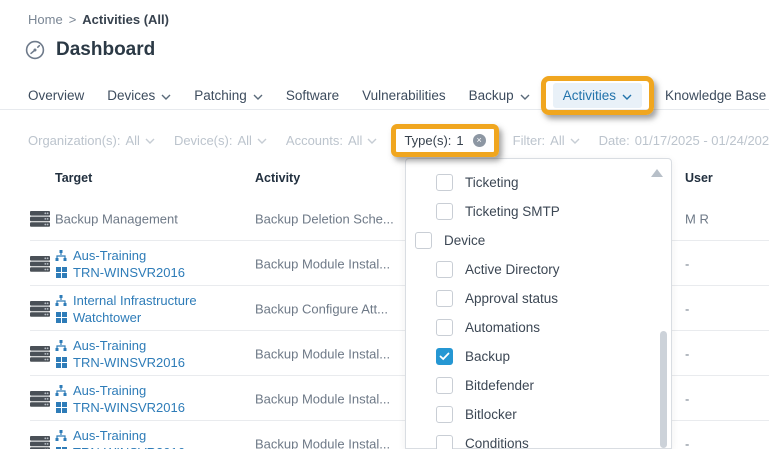 The width and height of the screenshot is (769, 449). Describe the element at coordinates (538, 356) in the screenshot. I see `type-option-backup: Backup` at that location.